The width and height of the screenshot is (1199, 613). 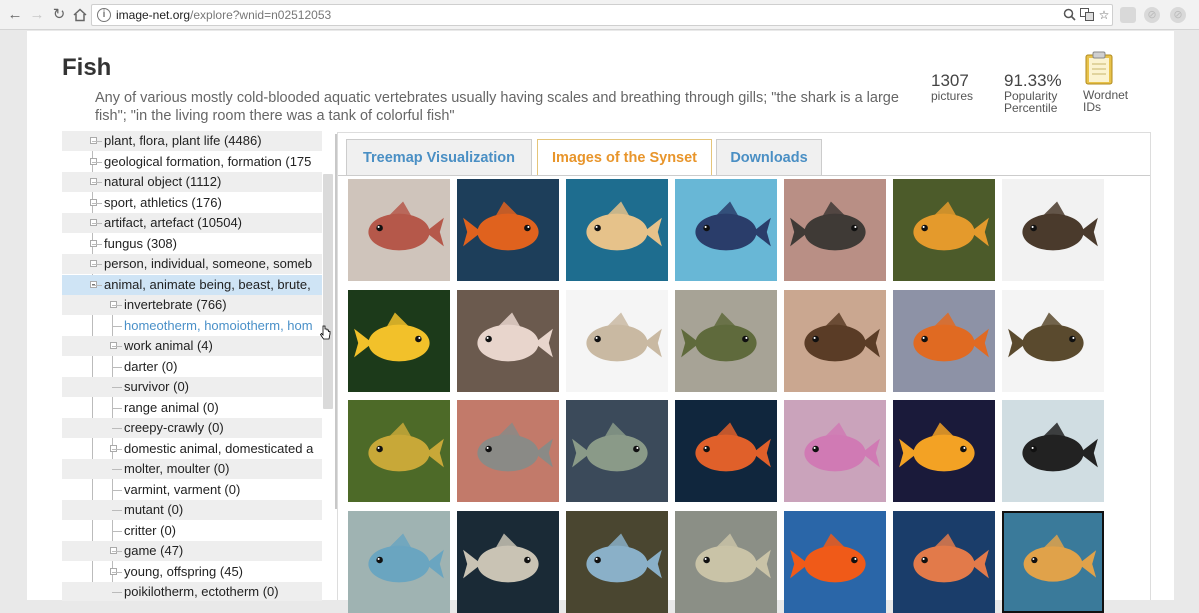 What do you see at coordinates (1053, 340) in the screenshot?
I see `thumbnail-brown-fish` at bounding box center [1053, 340].